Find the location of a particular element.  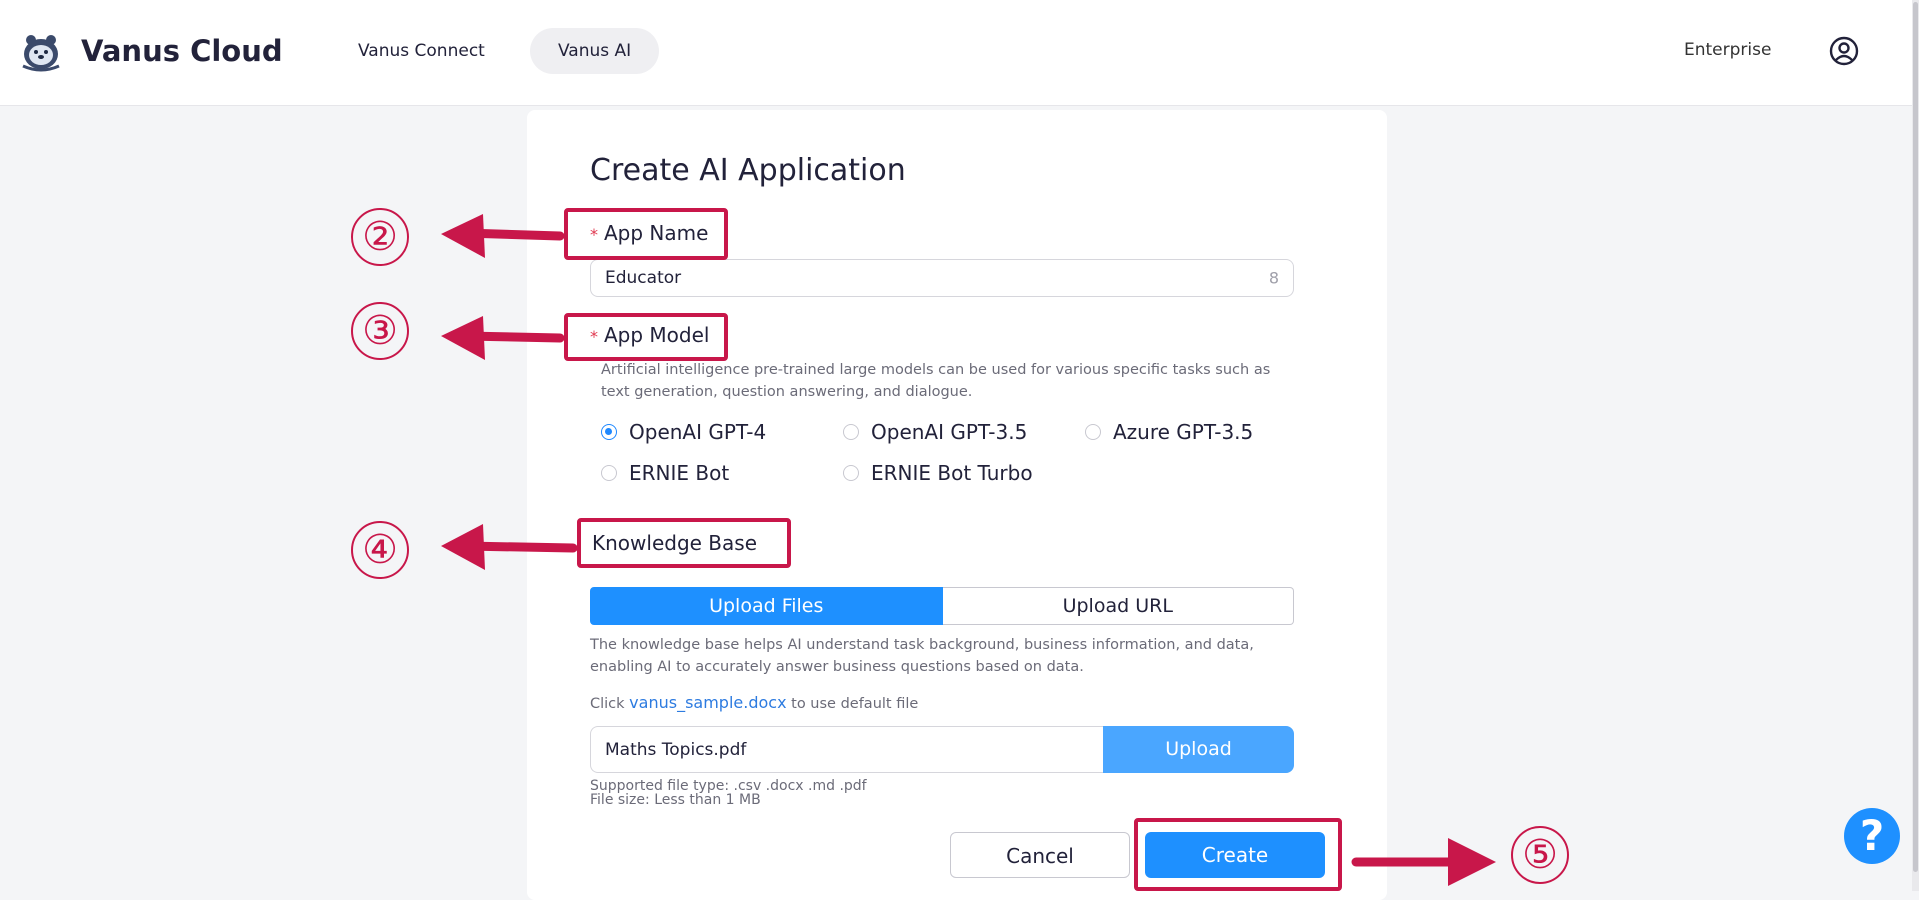

model-option-label: OpenAI GPT-4 is located at coordinates (698, 432).